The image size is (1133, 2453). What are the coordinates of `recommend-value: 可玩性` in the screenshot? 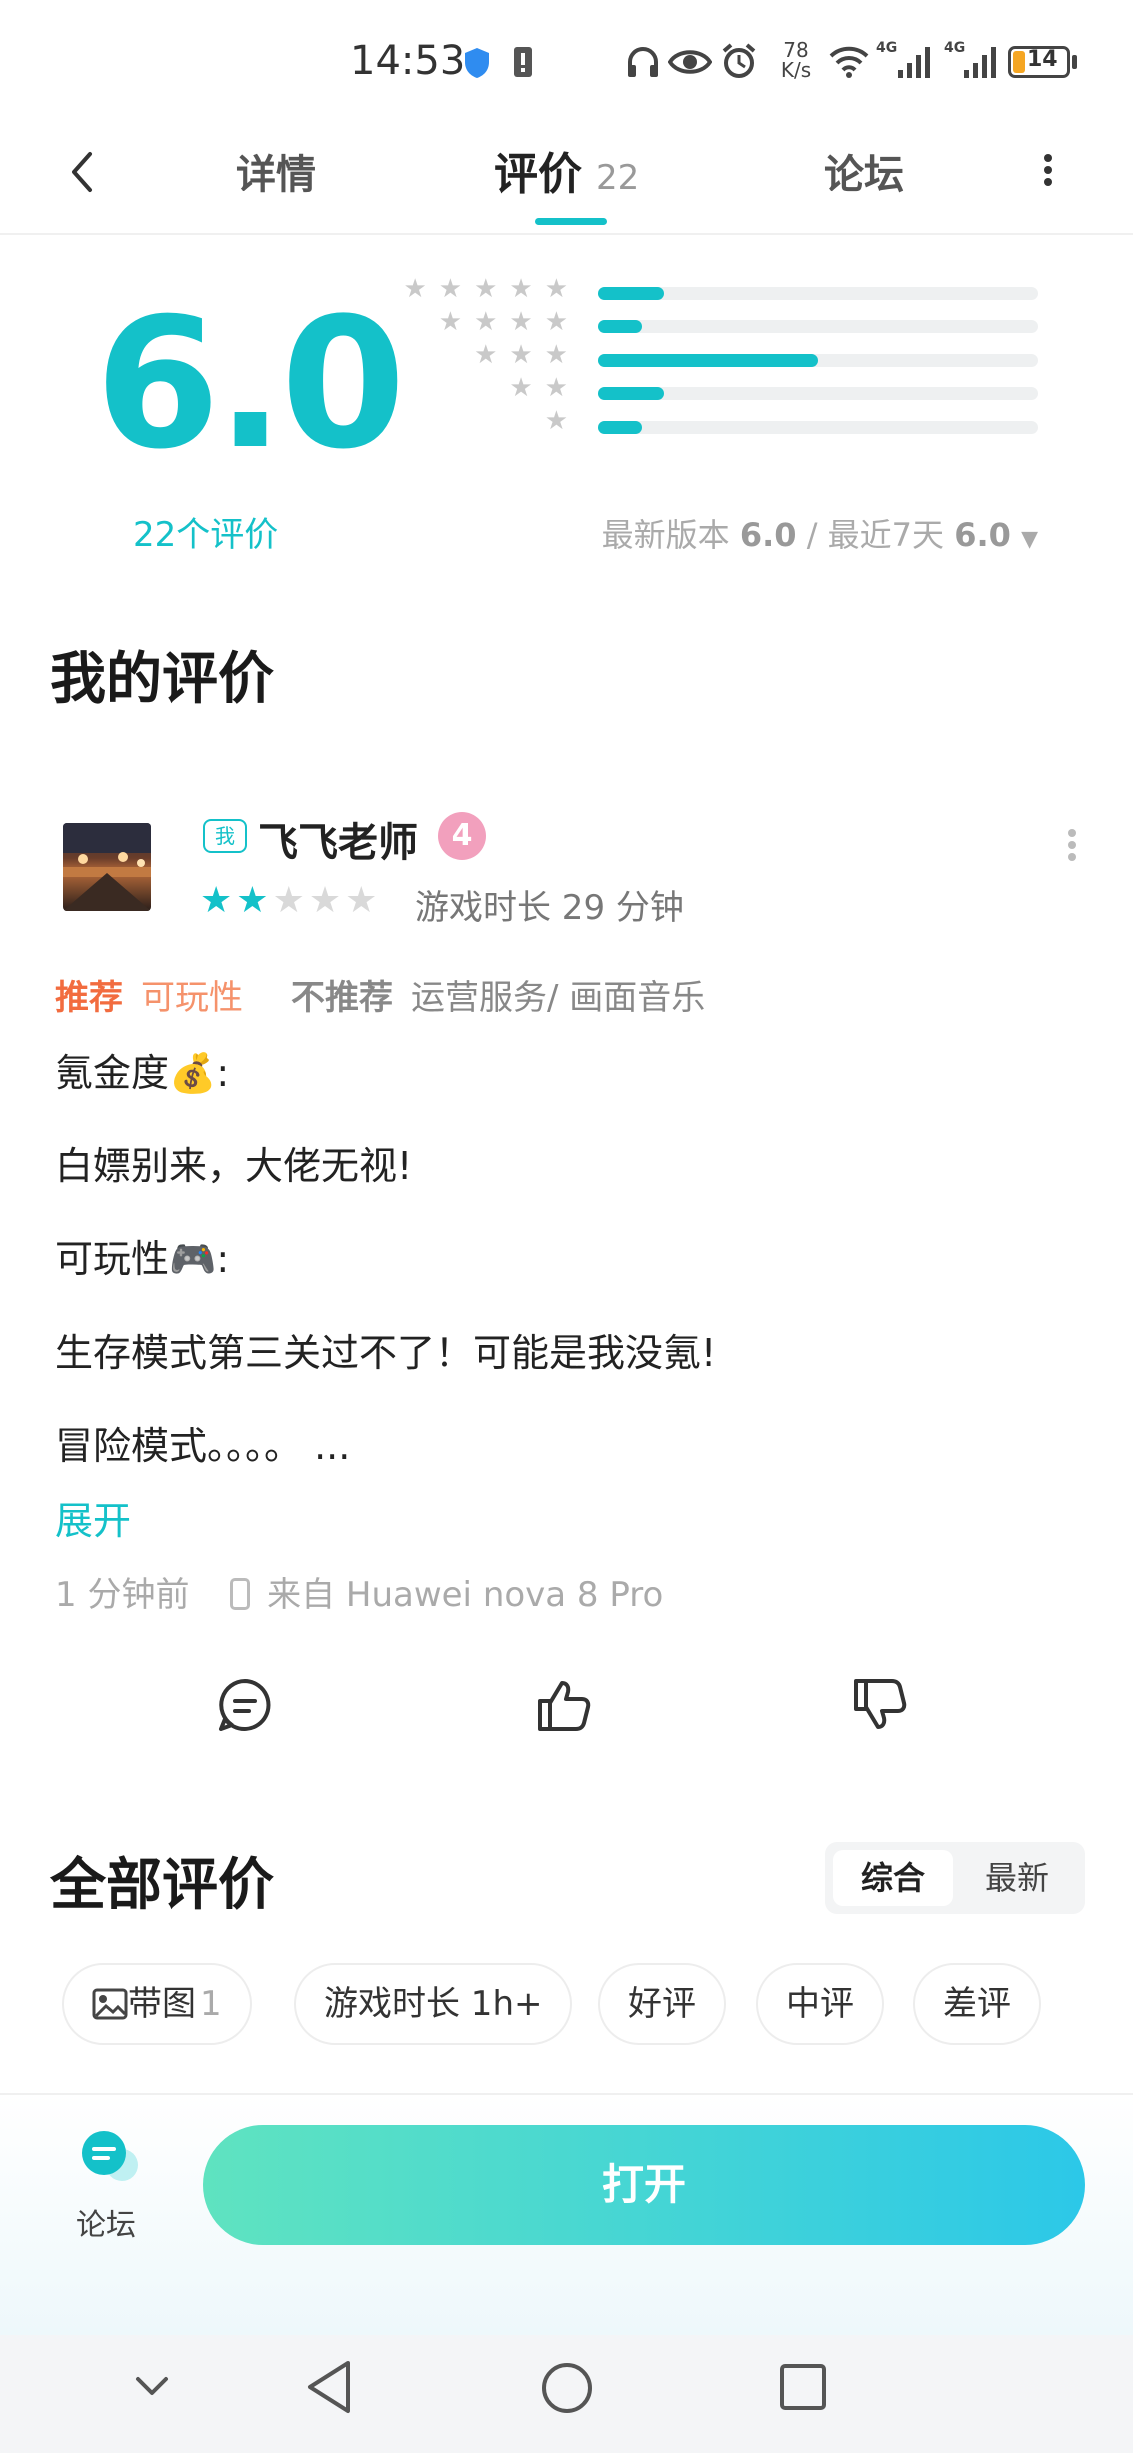 It's located at (192, 998).